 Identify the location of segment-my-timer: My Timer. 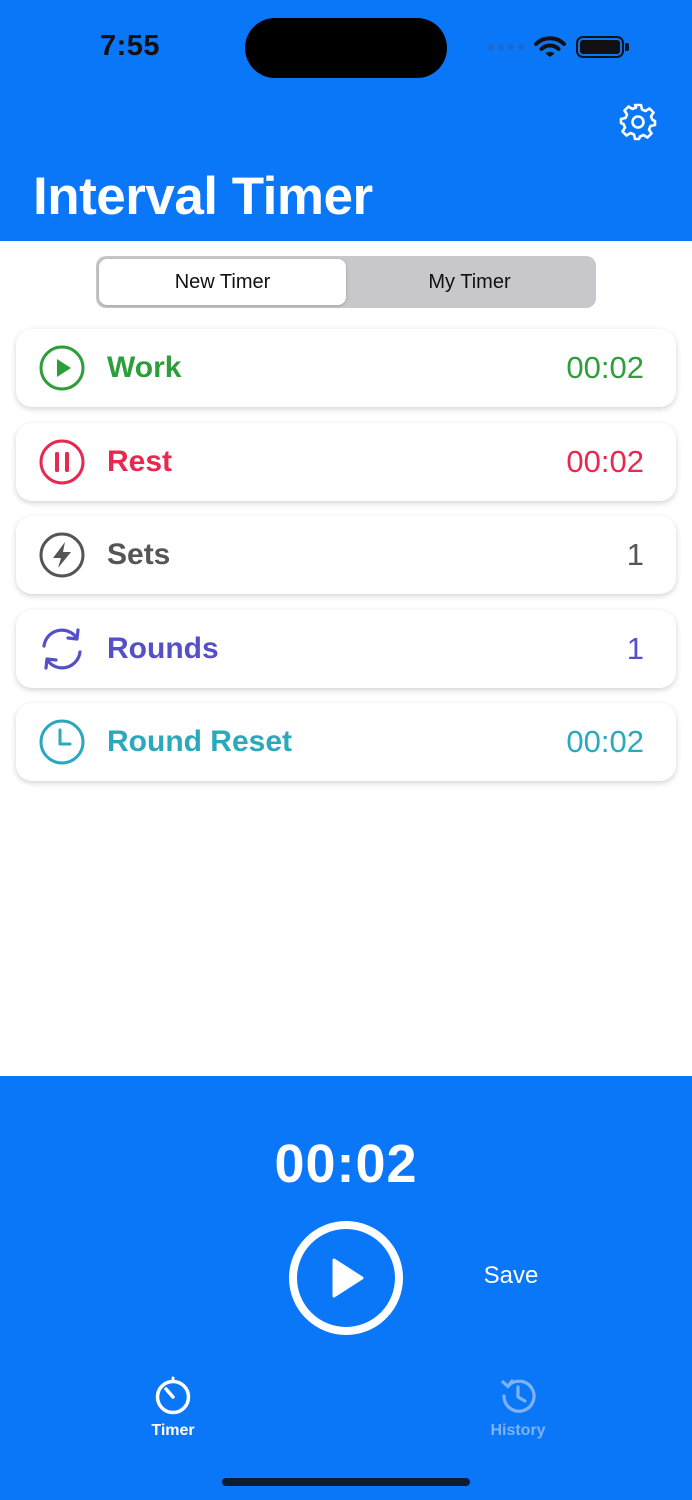
(469, 282).